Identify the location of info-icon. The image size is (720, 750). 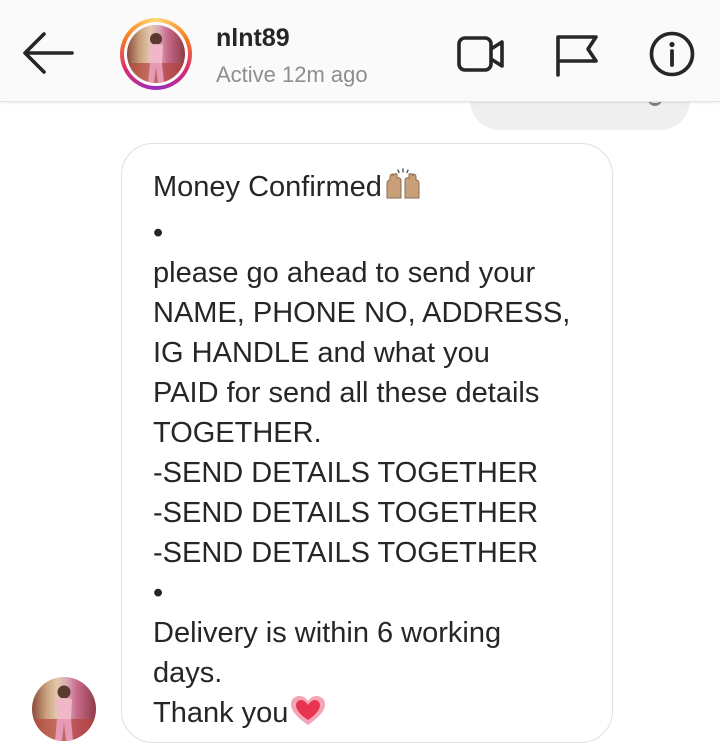
(672, 54).